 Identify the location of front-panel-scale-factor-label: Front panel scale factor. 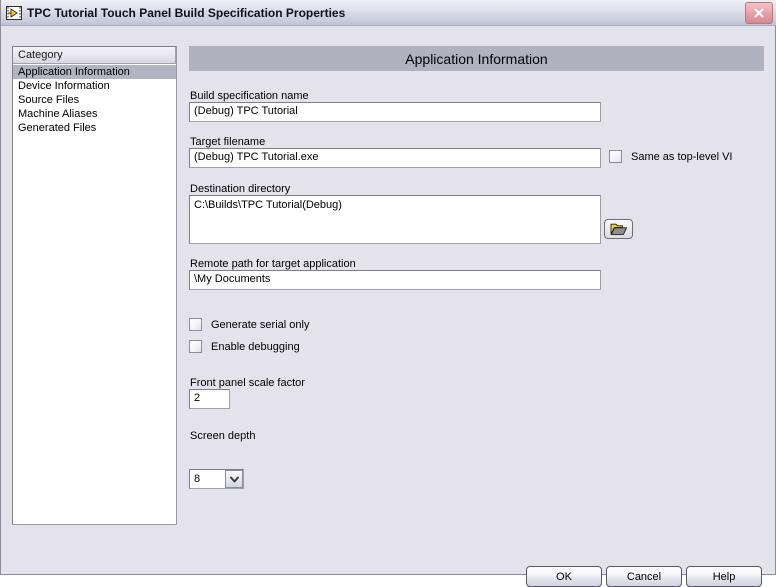
(247, 383).